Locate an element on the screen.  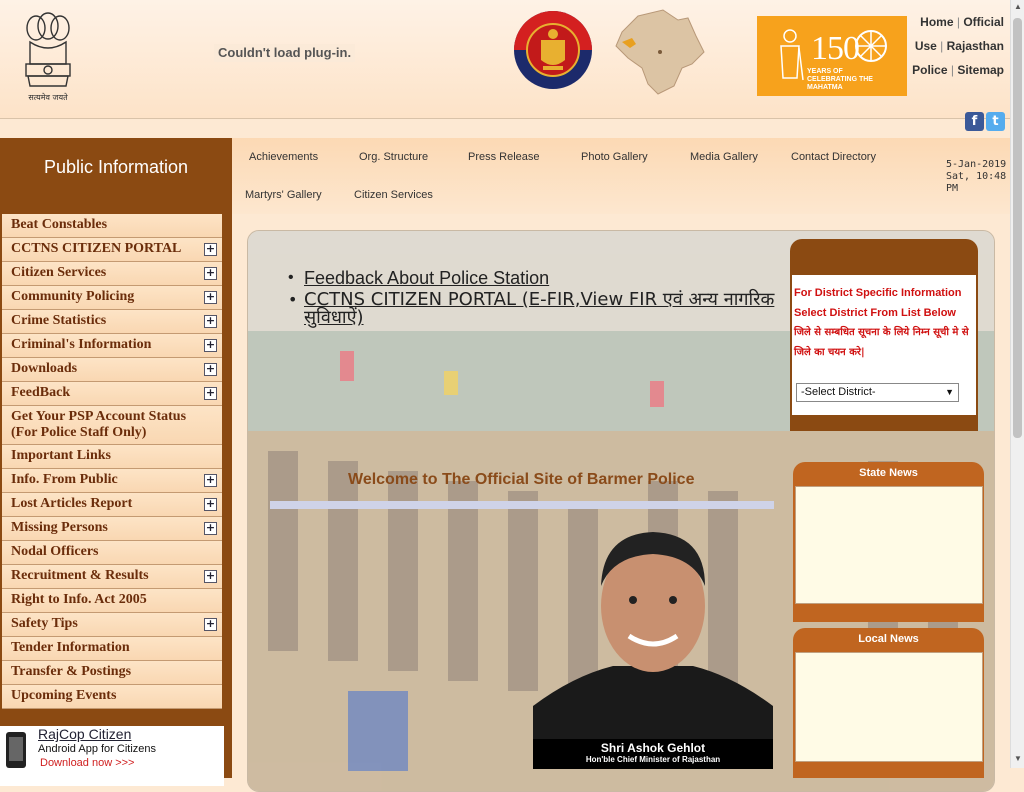
nav-citizen-services: Citizen Services is located at coordinates (393, 195).